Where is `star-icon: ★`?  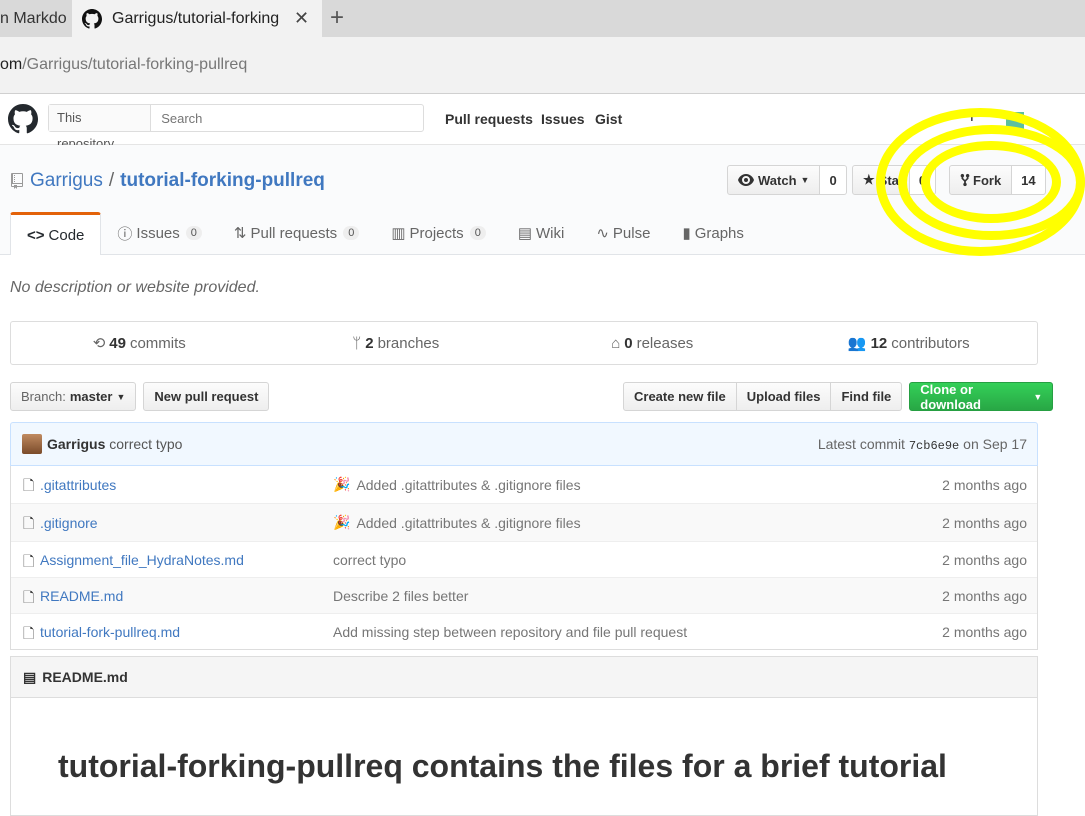
star-icon: ★ is located at coordinates (869, 179).